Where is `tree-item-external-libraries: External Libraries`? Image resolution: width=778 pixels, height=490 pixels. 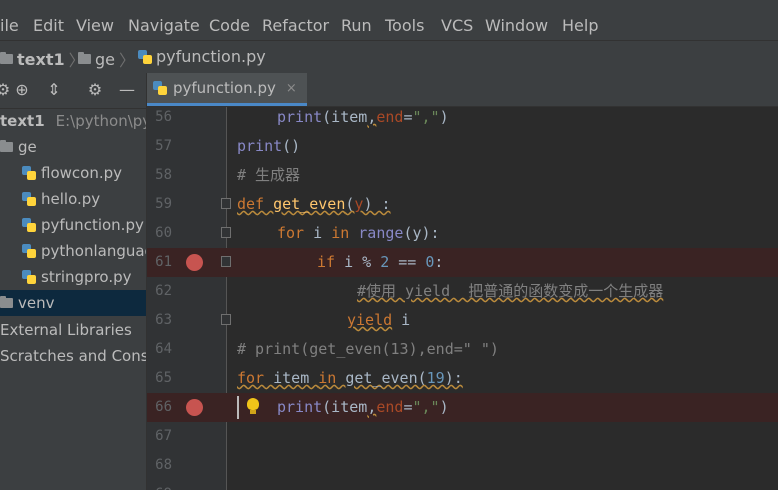
tree-item-external-libraries: External Libraries is located at coordinates (73, 330).